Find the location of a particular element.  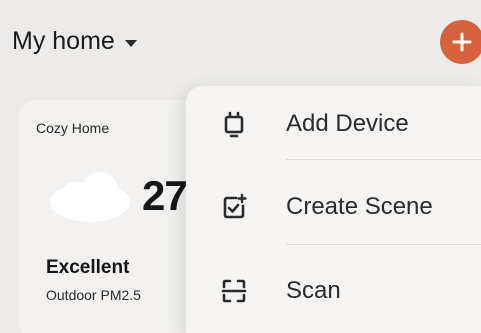

scene-icon is located at coordinates (234, 207).